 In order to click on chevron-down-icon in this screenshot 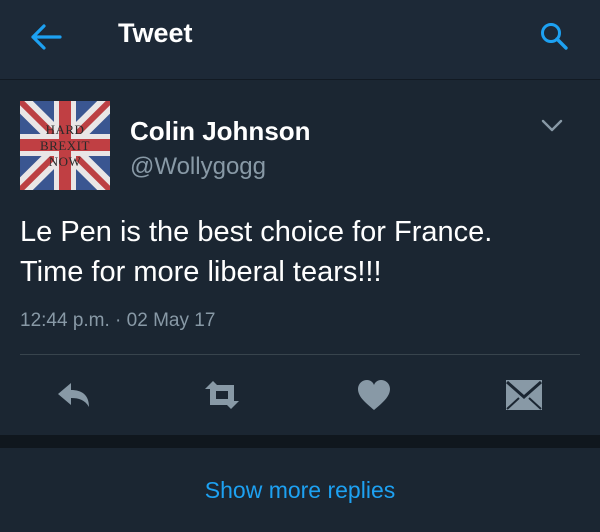, I will do `click(552, 125)`.